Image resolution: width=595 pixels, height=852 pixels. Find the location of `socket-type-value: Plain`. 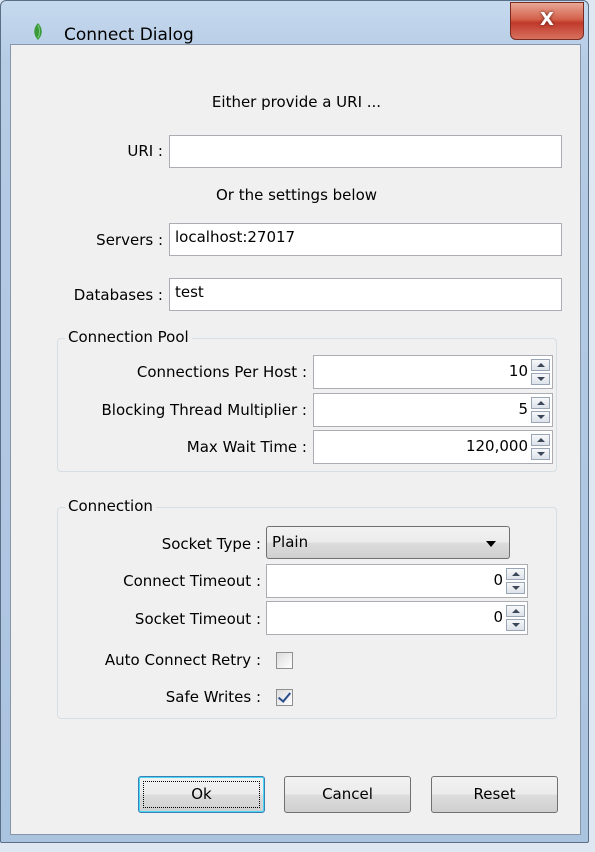

socket-type-value: Plain is located at coordinates (290, 542).